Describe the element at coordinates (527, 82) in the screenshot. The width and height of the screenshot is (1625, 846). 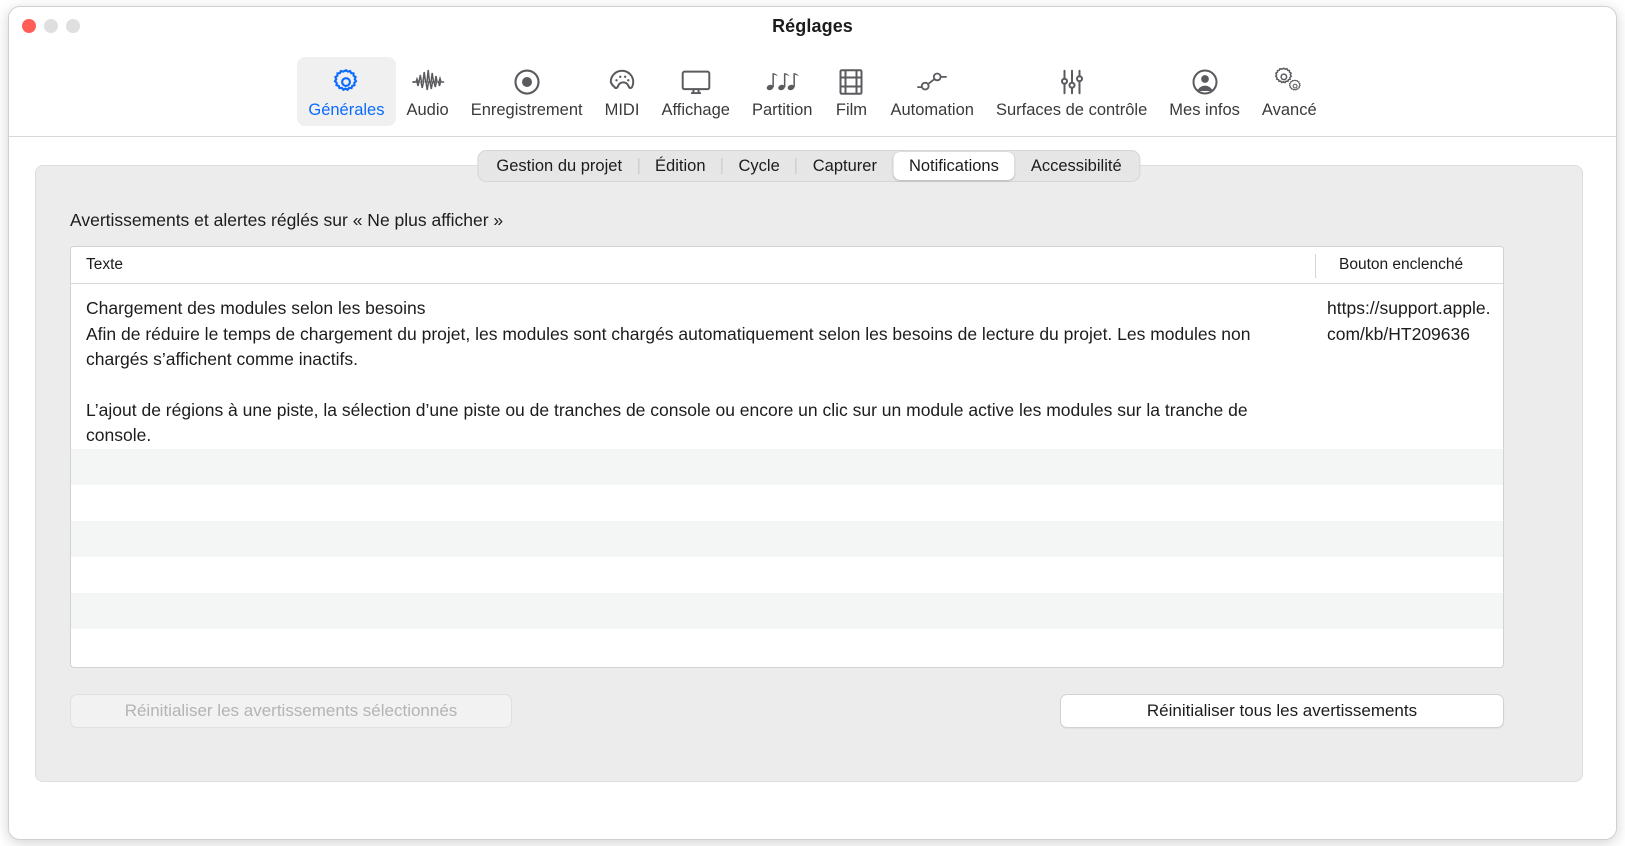
I see `record-icon` at that location.